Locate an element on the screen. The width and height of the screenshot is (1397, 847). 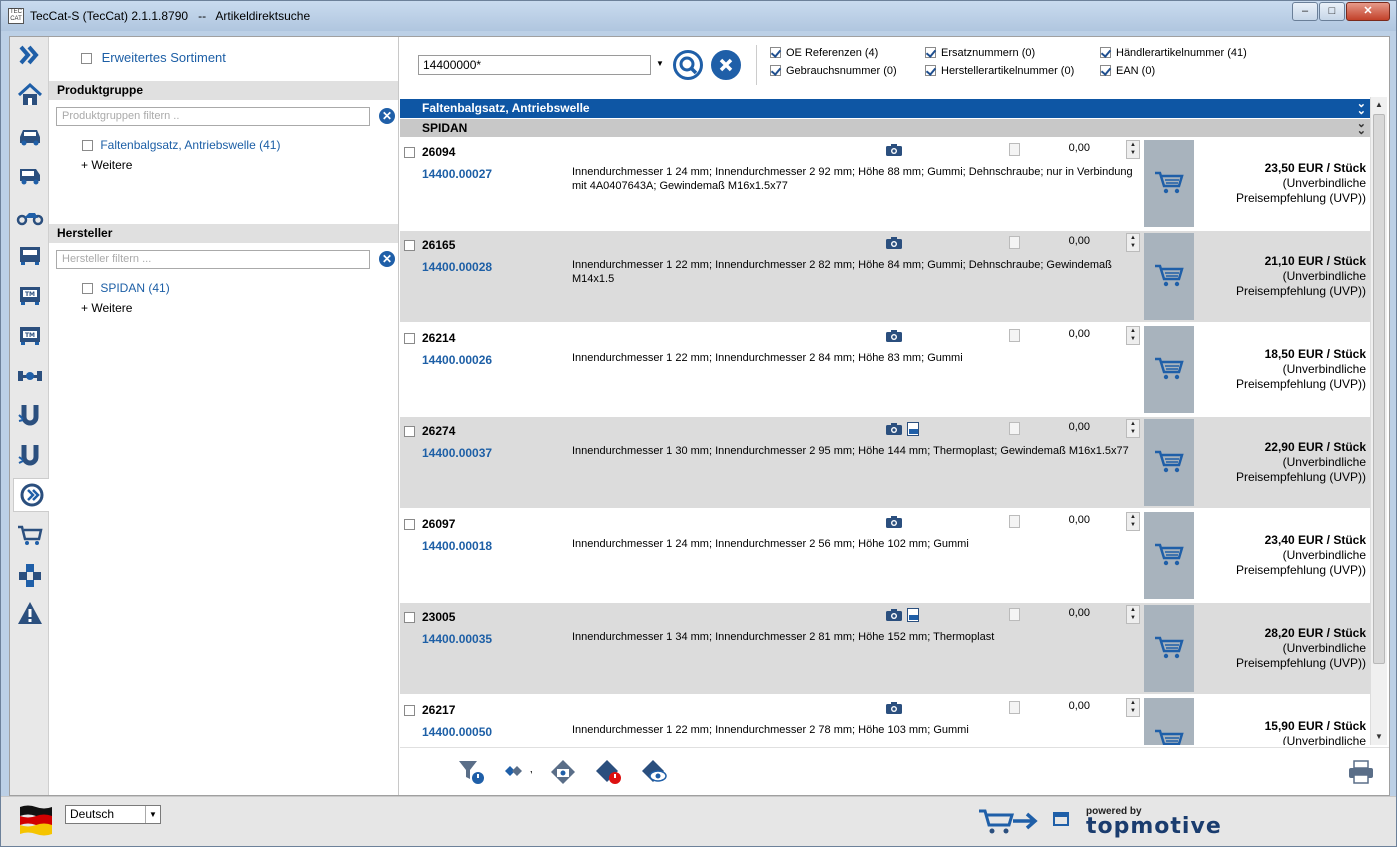
language-select: Deutsch ▼ is located at coordinates (113, 814).